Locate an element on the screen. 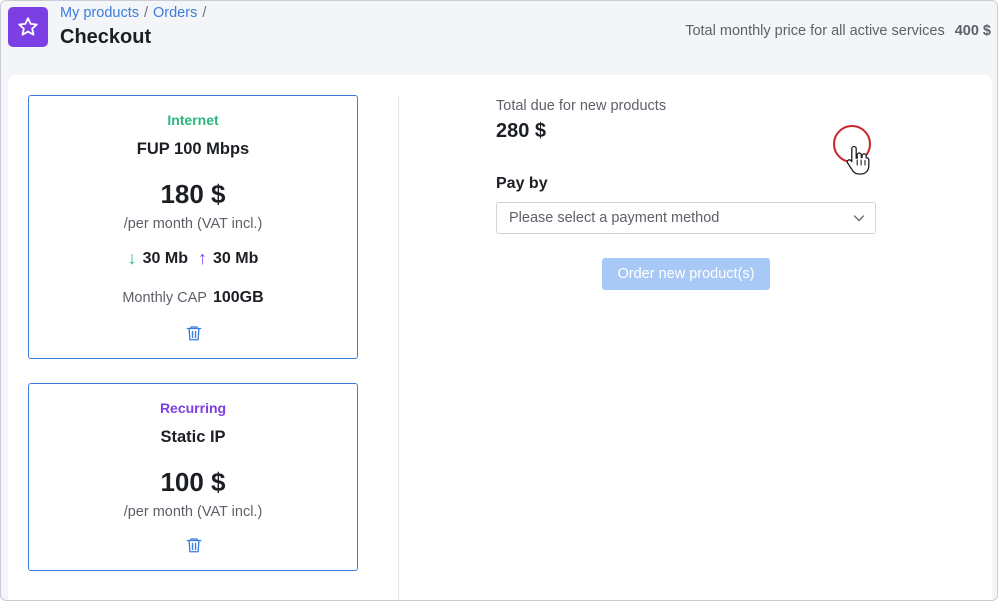 Image resolution: width=998 pixels, height=601 pixels. product-cap: Monthly CAP 100GB is located at coordinates (193, 298).